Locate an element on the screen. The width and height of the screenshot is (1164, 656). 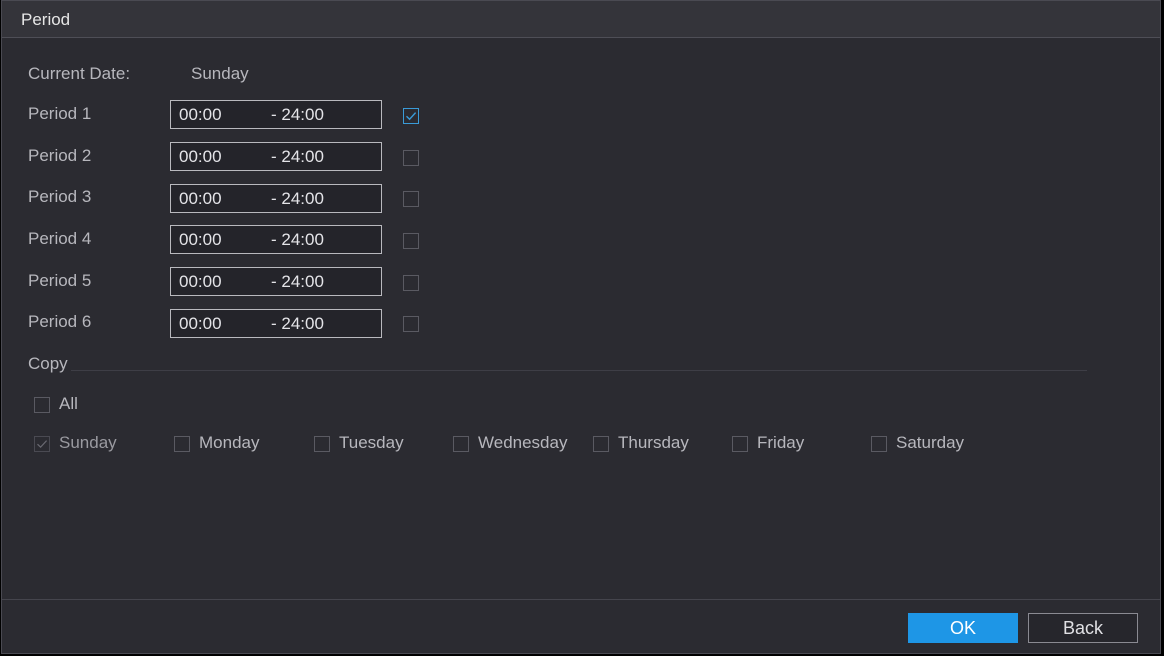
wednesday-checkbox is located at coordinates (461, 444).